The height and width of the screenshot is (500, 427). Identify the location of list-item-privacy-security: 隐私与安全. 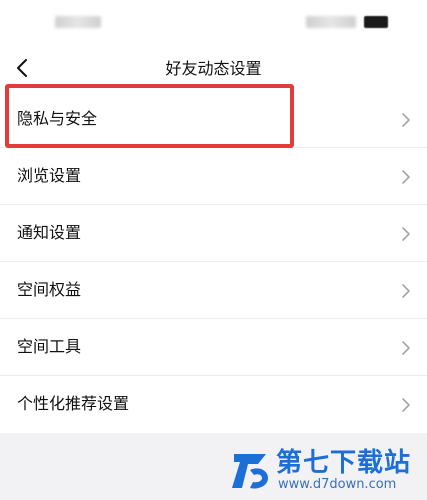
(213, 119).